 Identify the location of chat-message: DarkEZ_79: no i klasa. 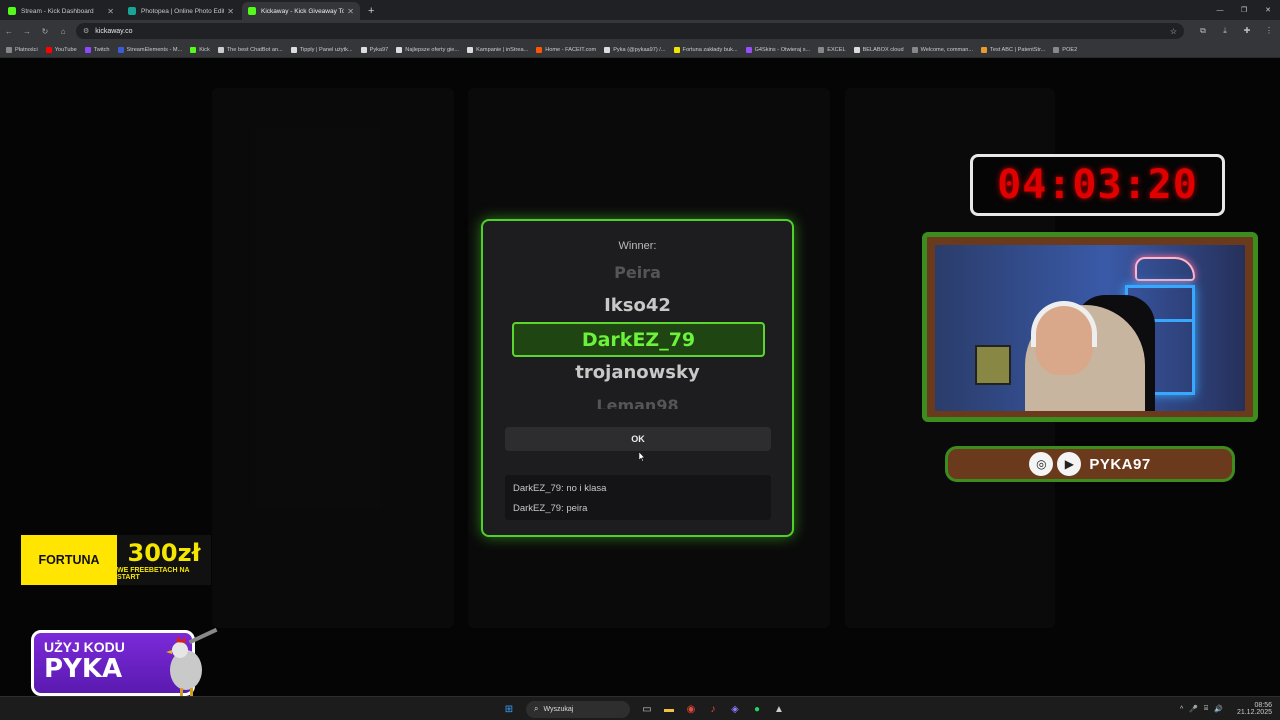
(560, 488).